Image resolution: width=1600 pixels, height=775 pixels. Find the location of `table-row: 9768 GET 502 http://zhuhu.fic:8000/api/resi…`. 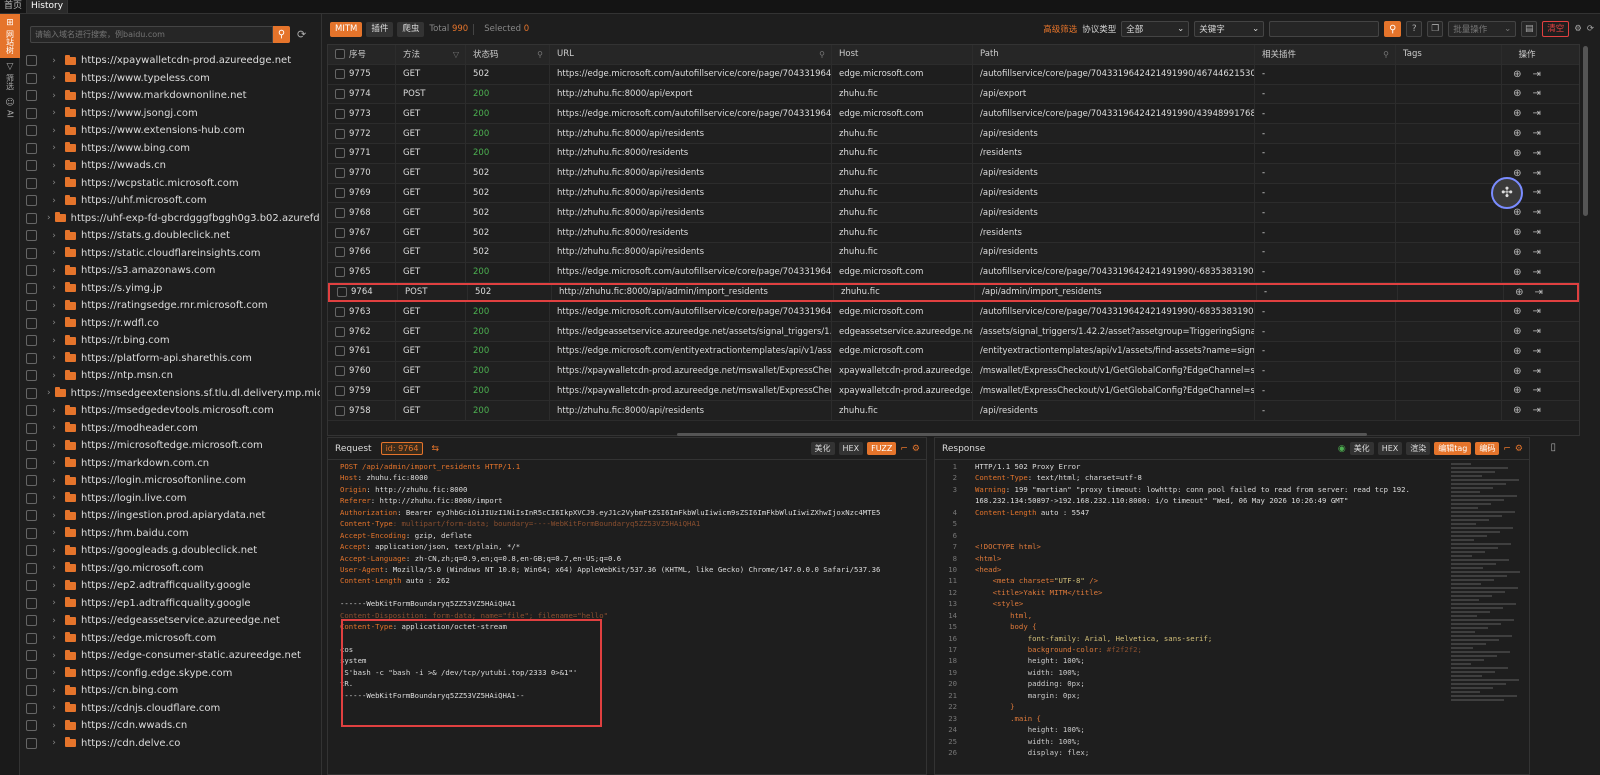

table-row: 9768 GET 502 http://zhuhu.fic:8000/api/resi… is located at coordinates (953, 213).